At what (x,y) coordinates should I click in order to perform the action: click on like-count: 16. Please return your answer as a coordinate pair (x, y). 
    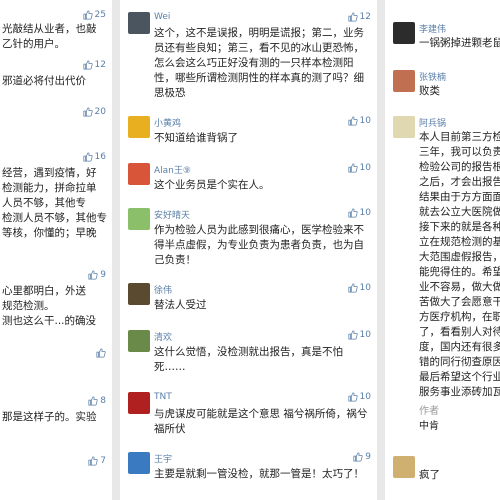
    Looking at the image, I should click on (100, 157).